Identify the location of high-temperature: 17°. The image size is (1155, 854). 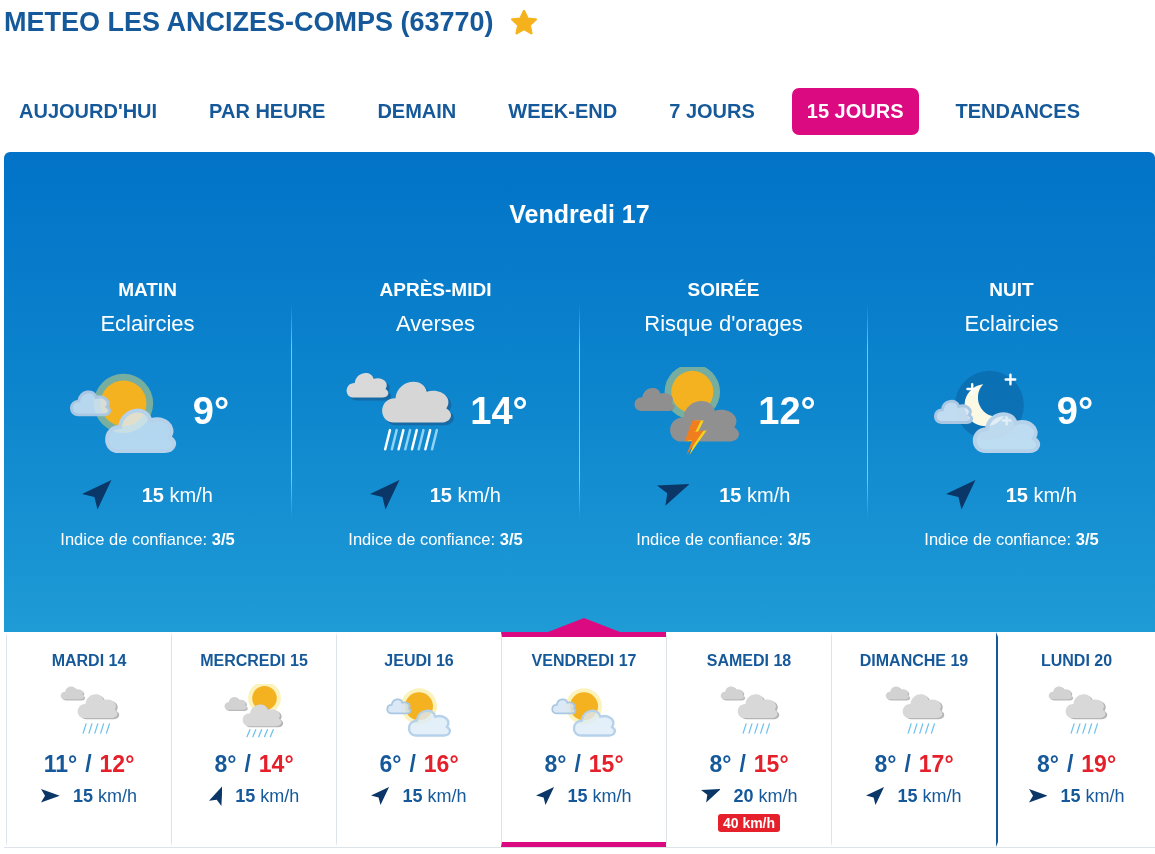
(936, 764).